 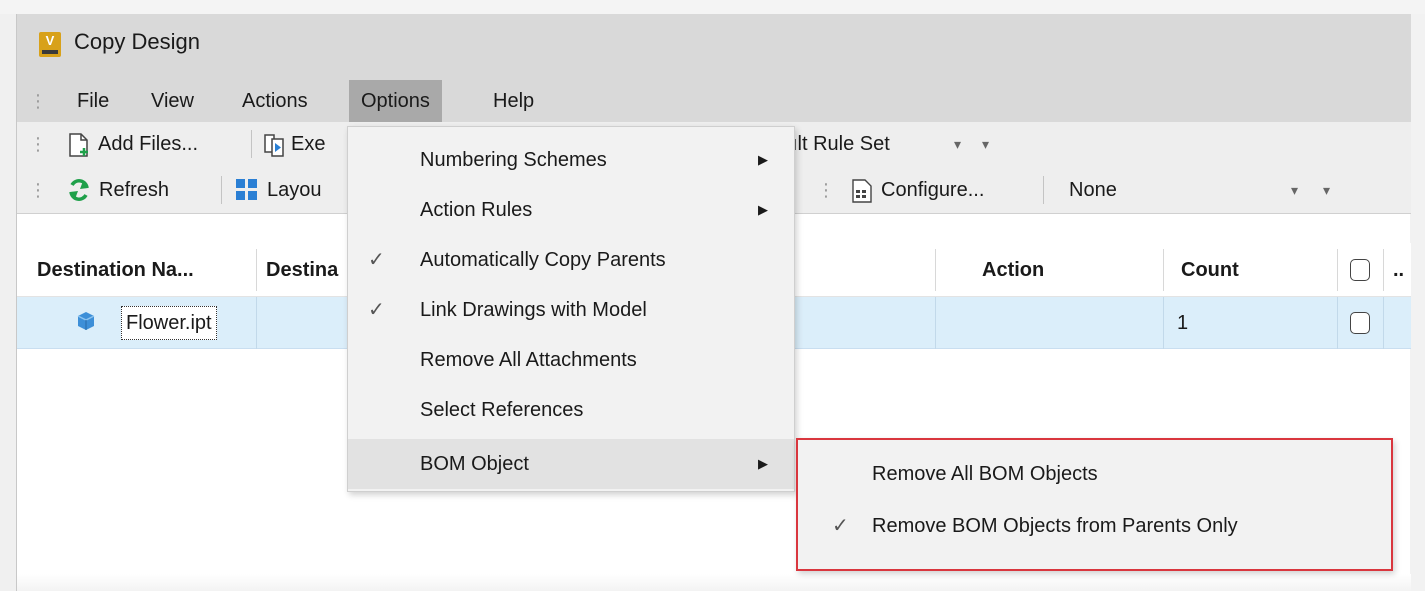 What do you see at coordinates (714, 47) in the screenshot?
I see `title-bar: V Copy Design` at bounding box center [714, 47].